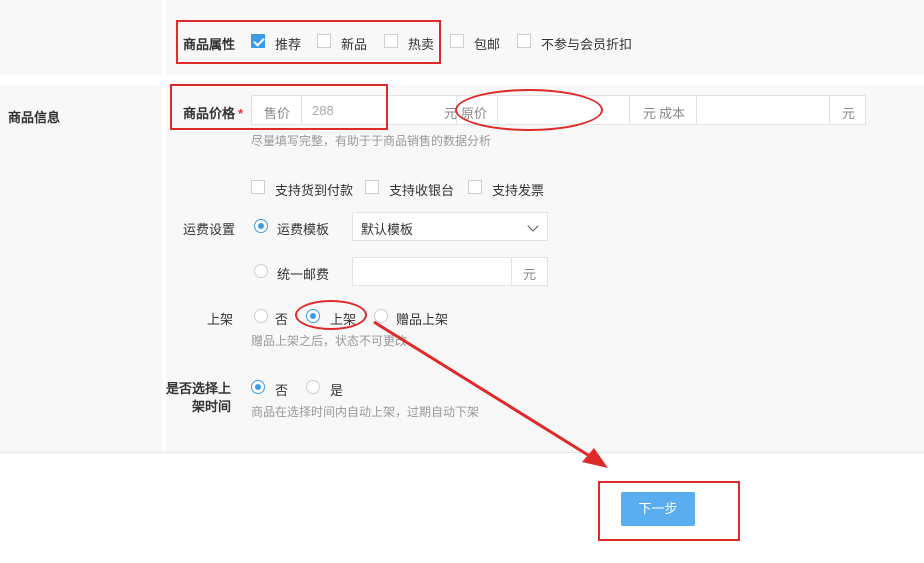  Describe the element at coordinates (490, 394) in the screenshot. I see `annotation-arrow` at that location.